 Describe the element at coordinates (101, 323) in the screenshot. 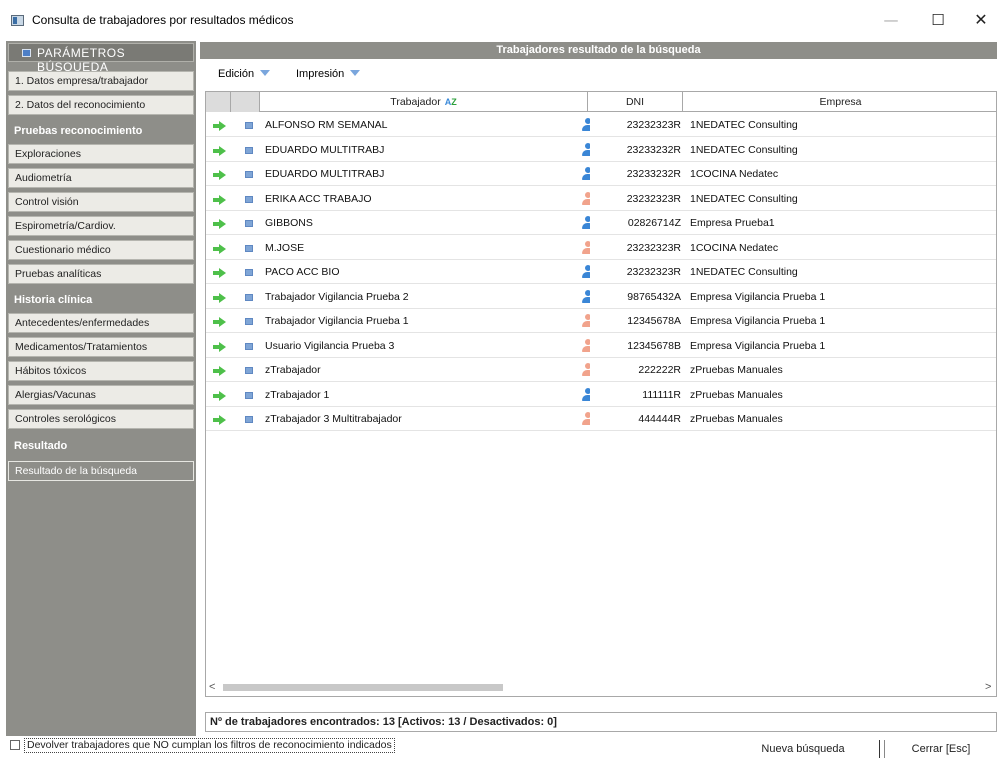

I see `nav-antecedentes-enfermedades: Antecedentes/enfermedades` at that location.